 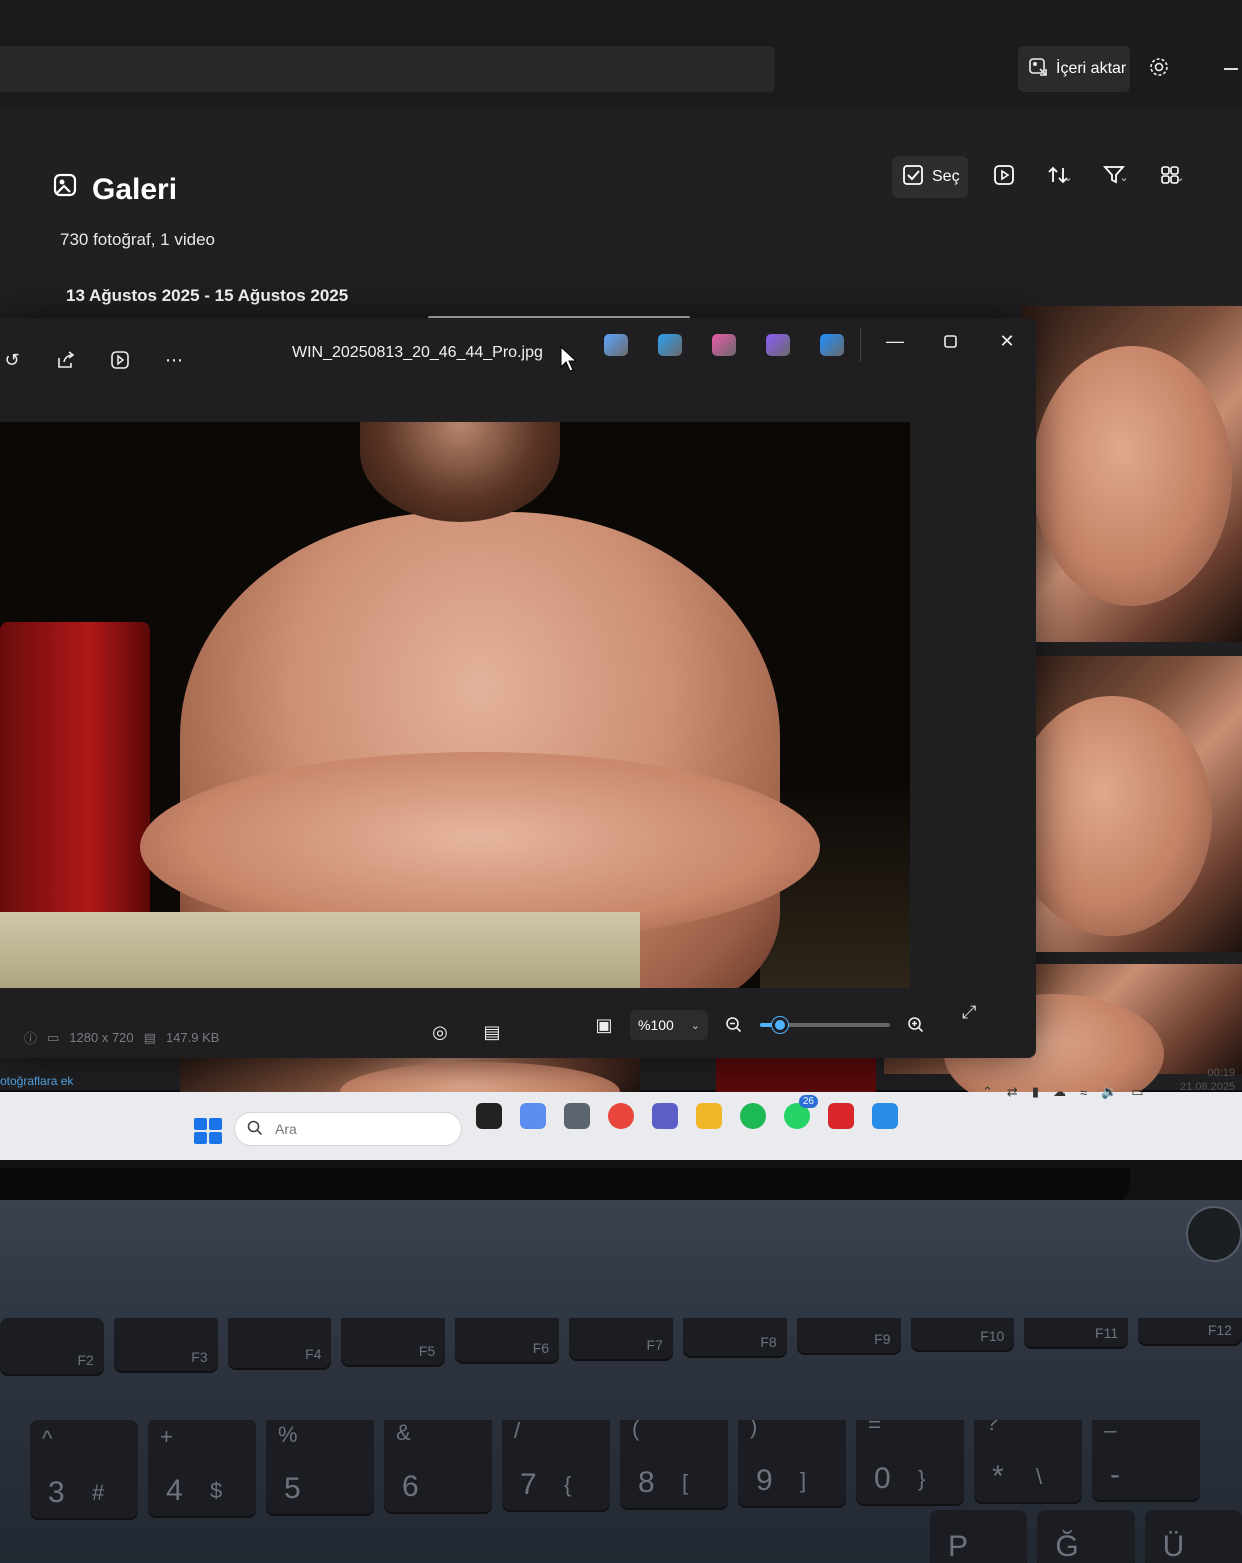 I want to click on key-p: P, so click(x=979, y=1536).